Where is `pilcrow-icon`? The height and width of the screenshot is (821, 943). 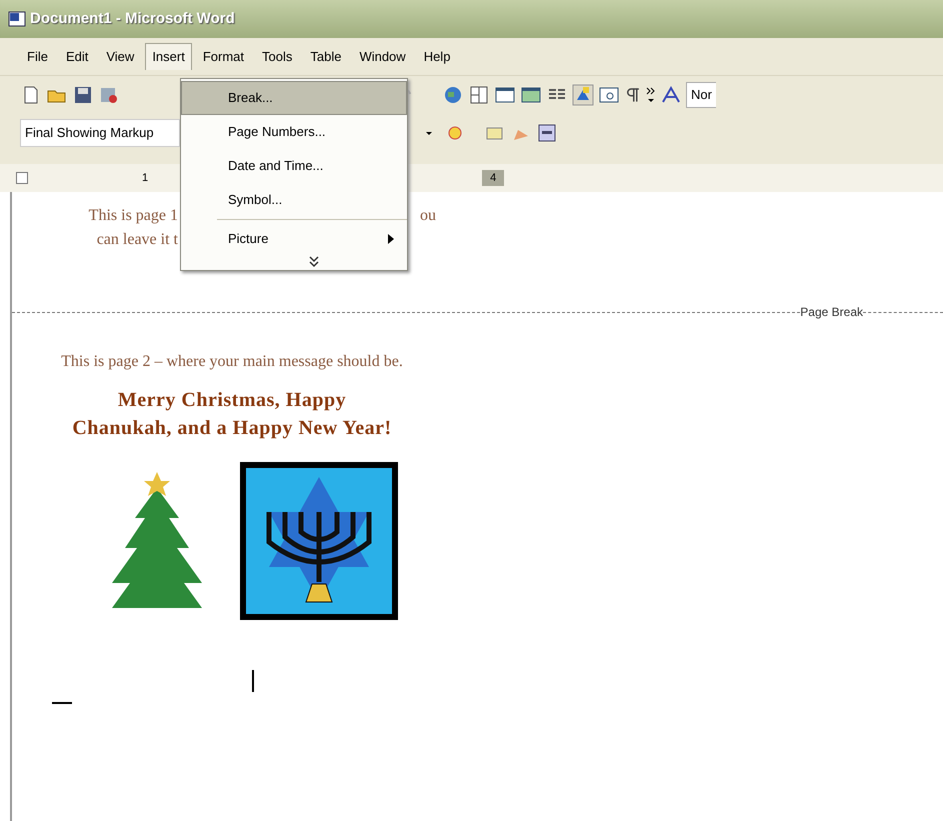 pilcrow-icon is located at coordinates (633, 95).